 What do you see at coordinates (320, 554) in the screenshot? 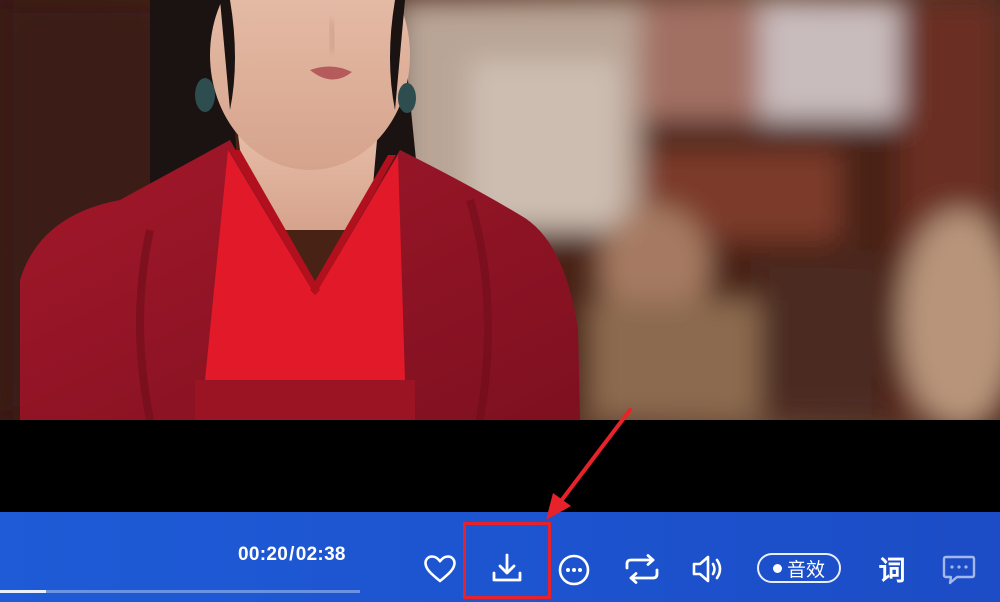
I see `total-time: 02:38` at bounding box center [320, 554].